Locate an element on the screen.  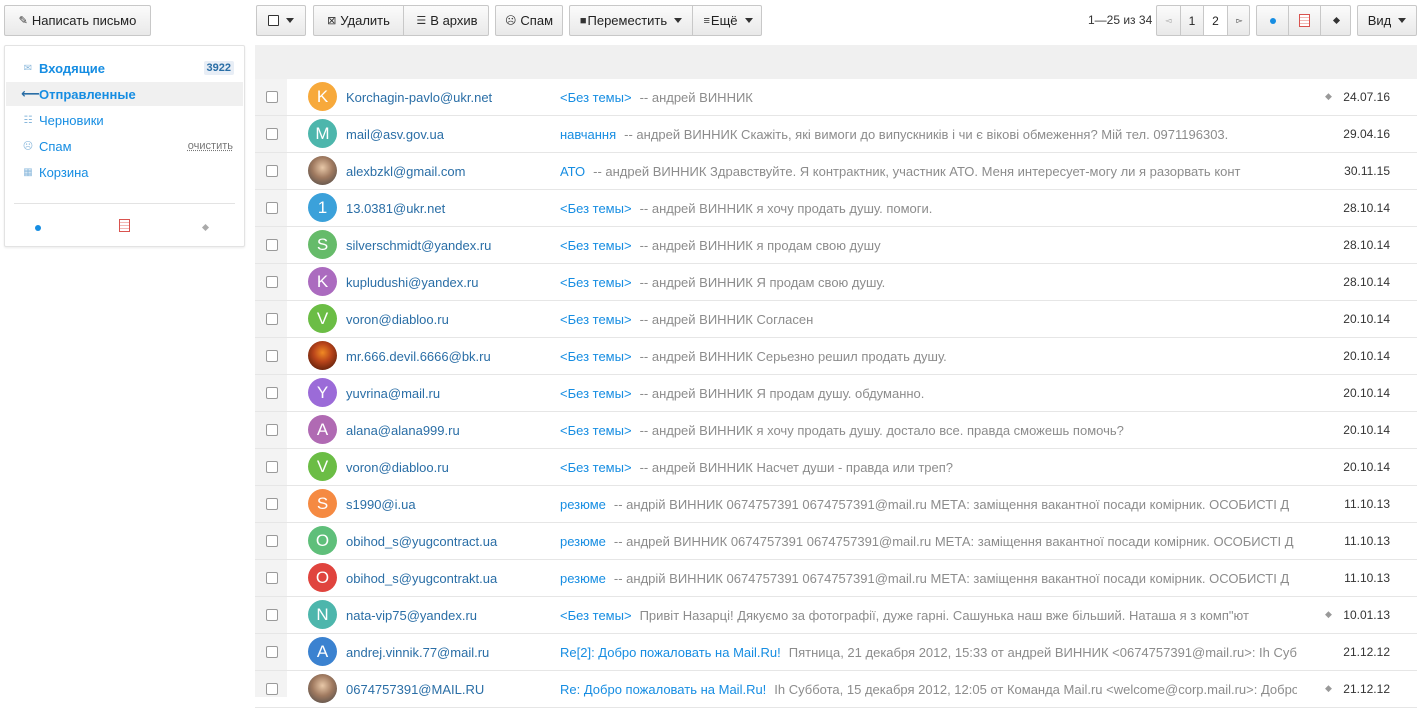
message-sender: silverschmidt@yandex.ru is located at coordinates (418, 245).